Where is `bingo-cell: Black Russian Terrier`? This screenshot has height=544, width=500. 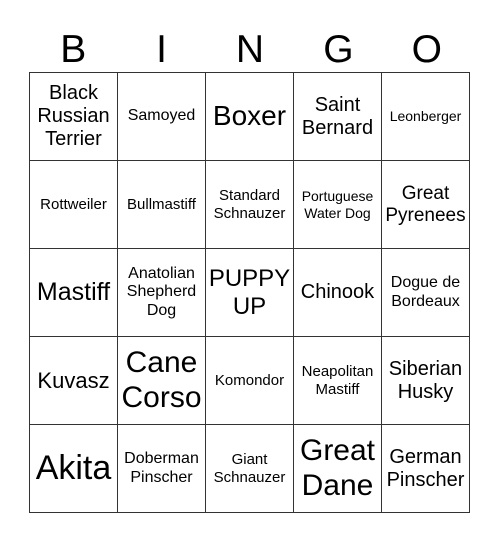 bingo-cell: Black Russian Terrier is located at coordinates (73, 116).